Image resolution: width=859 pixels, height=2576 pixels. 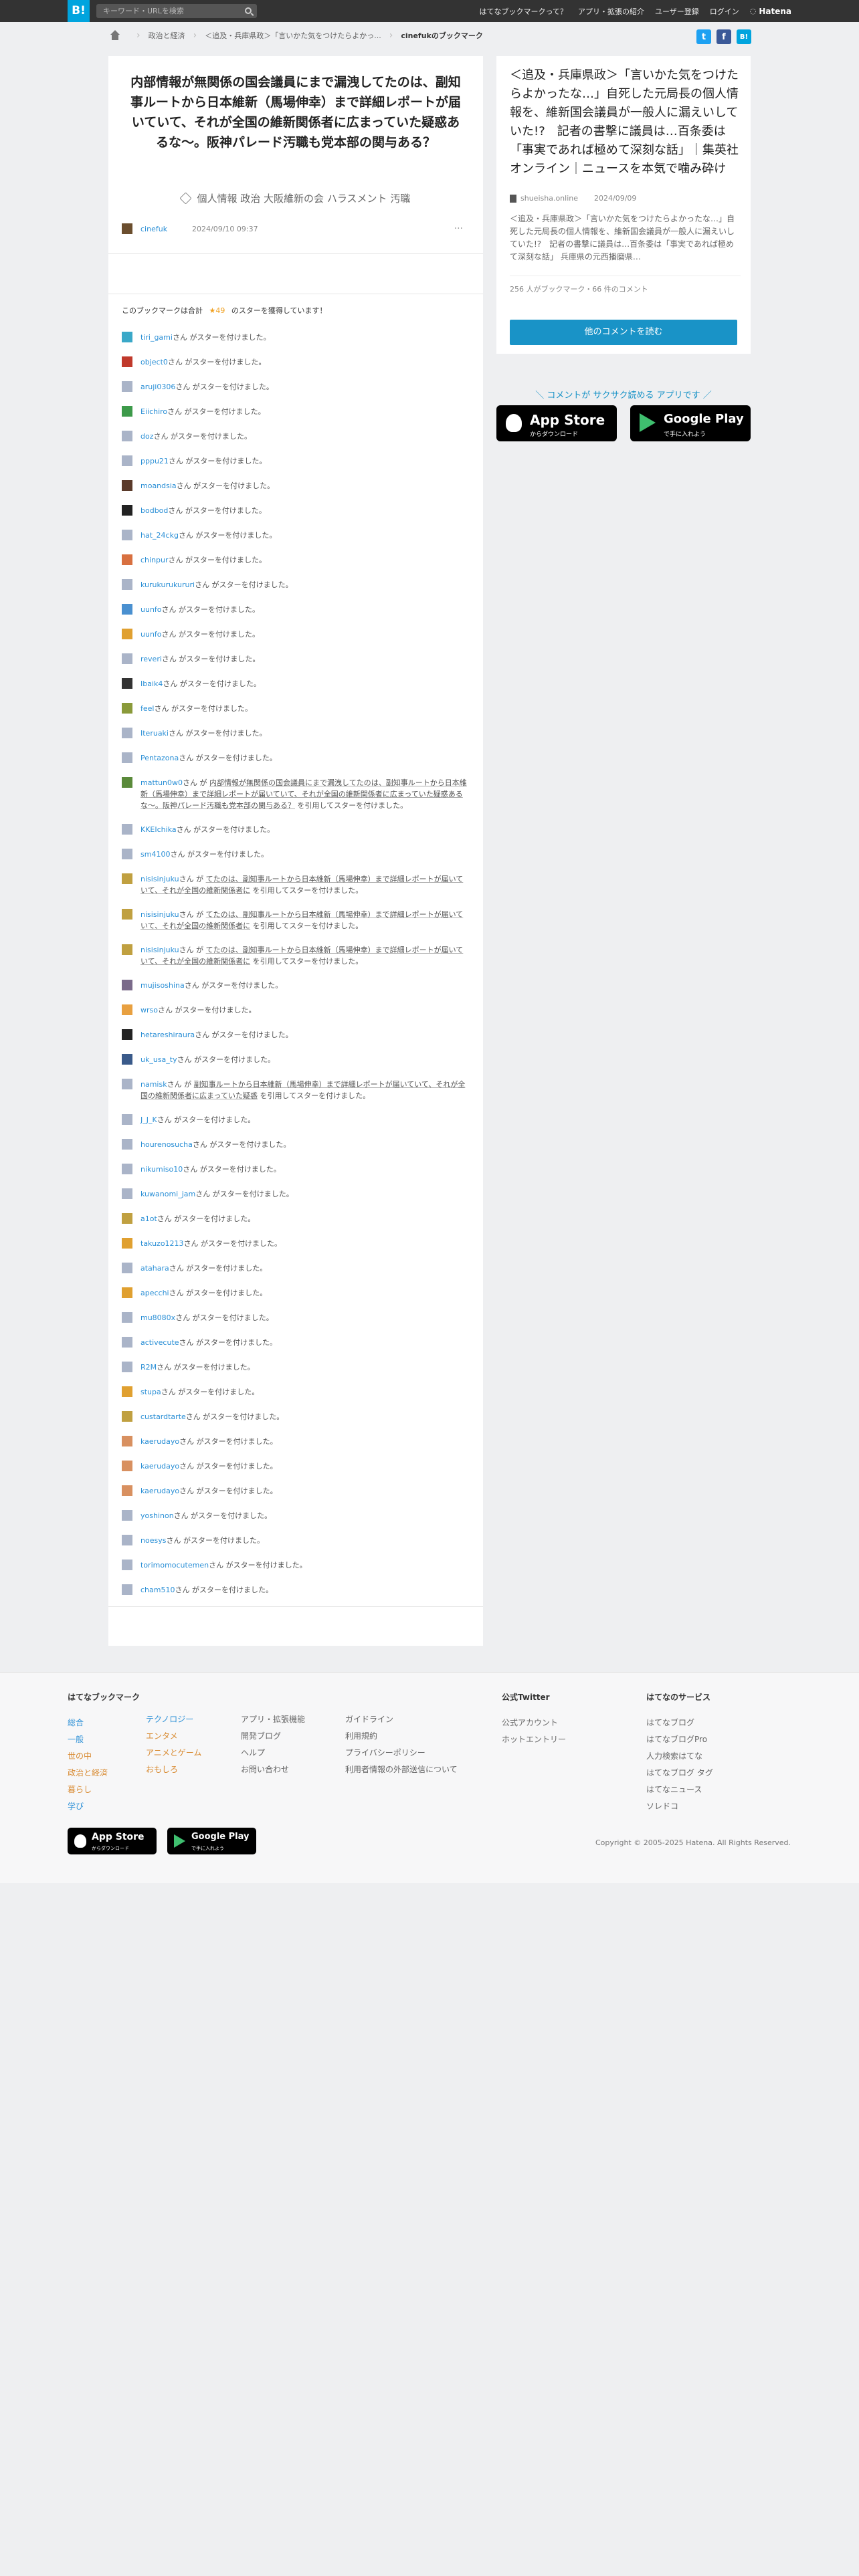 I want to click on footer-link: ホットエントリー, so click(x=534, y=1740).